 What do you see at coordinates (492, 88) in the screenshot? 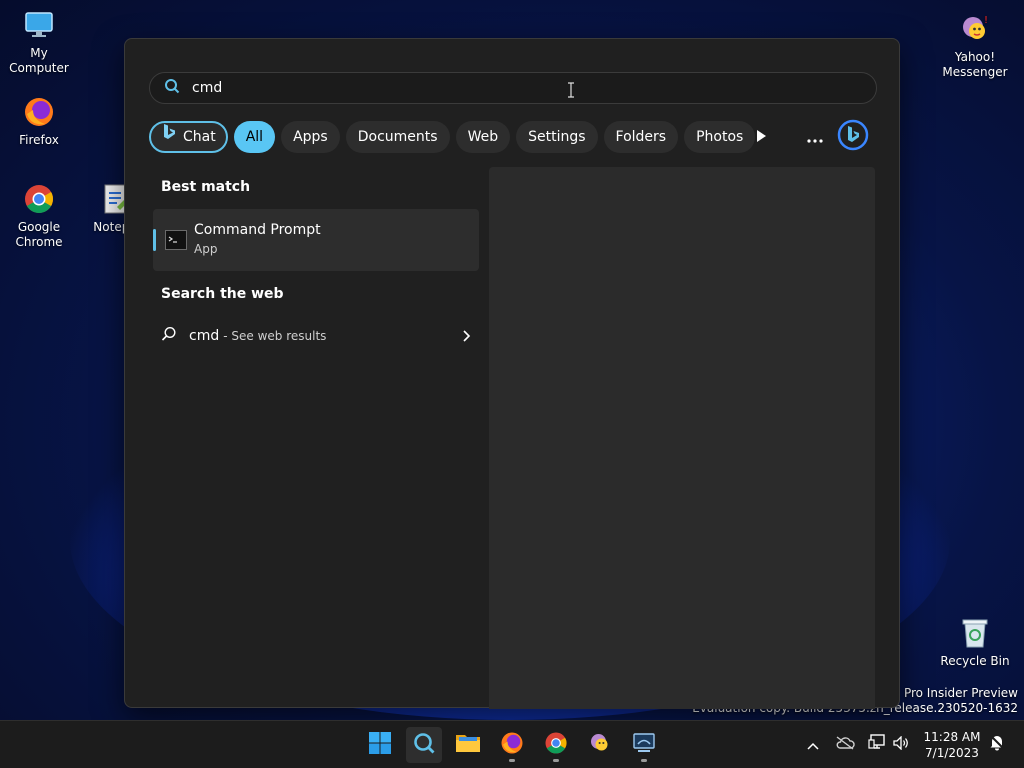
I see `search-input` at bounding box center [492, 88].